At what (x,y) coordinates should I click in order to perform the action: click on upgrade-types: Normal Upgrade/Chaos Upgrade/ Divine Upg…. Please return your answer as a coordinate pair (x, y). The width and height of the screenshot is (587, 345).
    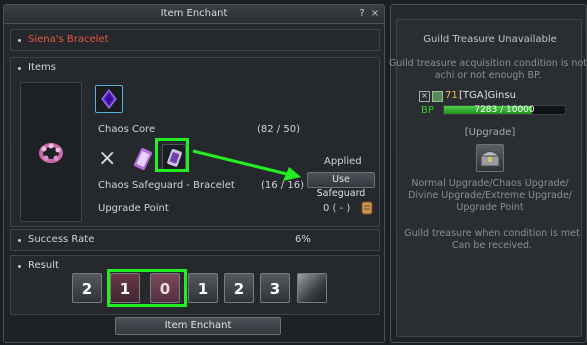
    Looking at the image, I should click on (490, 195).